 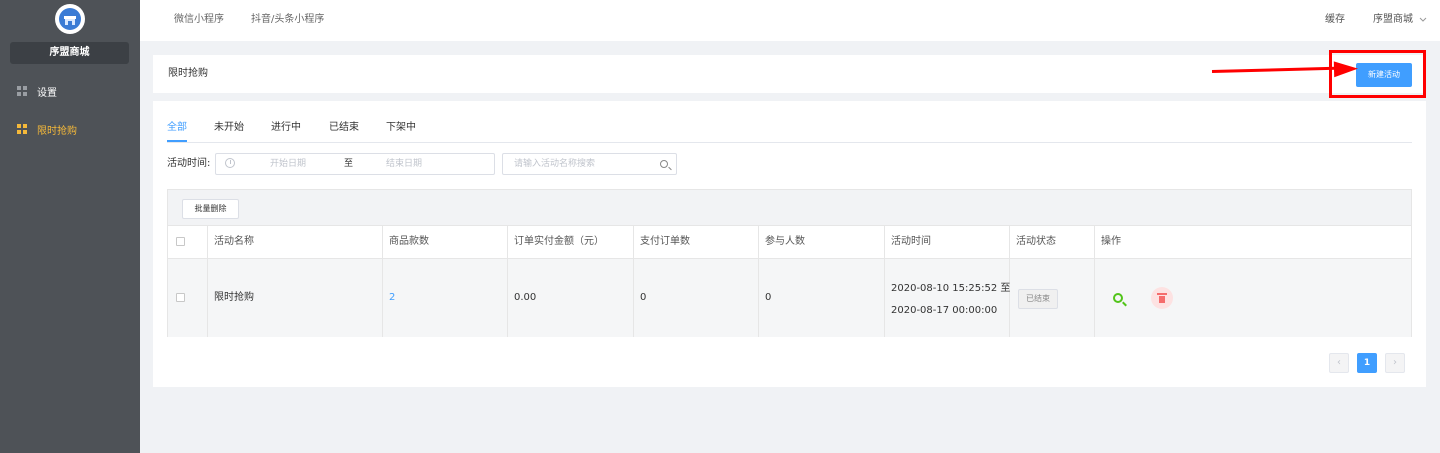 I want to click on column-header: 支付订单数, so click(x=665, y=241).